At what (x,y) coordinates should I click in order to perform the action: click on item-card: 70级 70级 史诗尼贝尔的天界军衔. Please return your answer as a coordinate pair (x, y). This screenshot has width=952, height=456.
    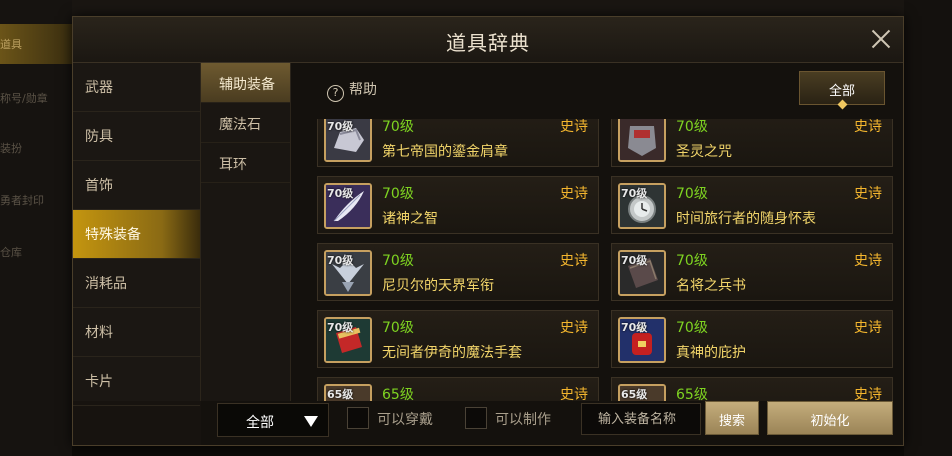
    Looking at the image, I should click on (458, 272).